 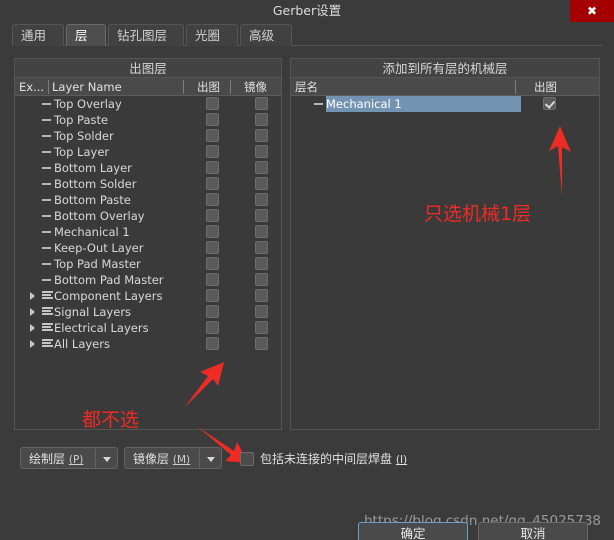 What do you see at coordinates (146, 35) in the screenshot?
I see `tab-drill-layers: 钻孔图层` at bounding box center [146, 35].